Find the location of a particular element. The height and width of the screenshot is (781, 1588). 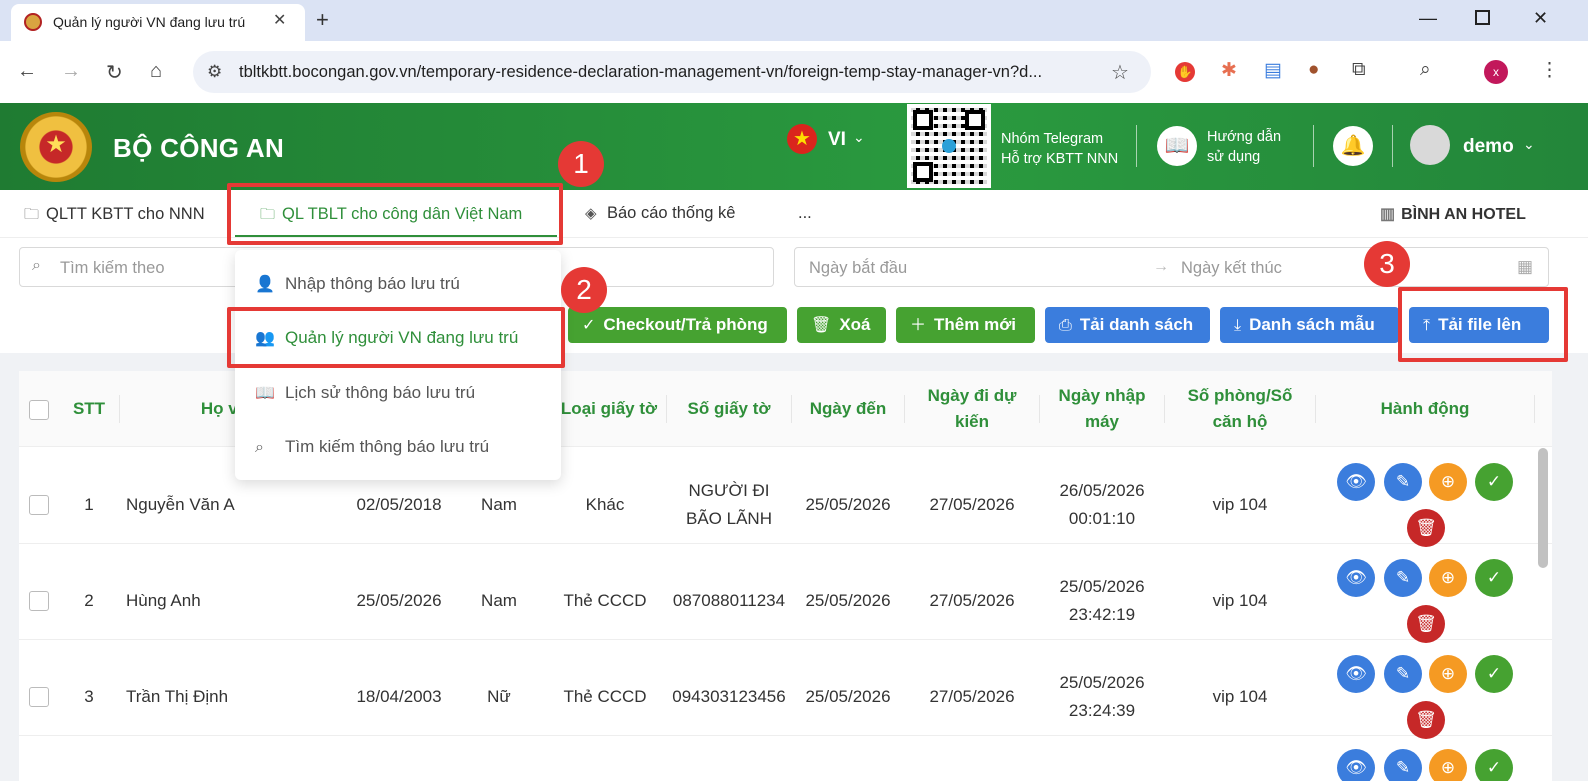

submenu-item-enter-notice: 👤 Nhập thông báo lưu trú is located at coordinates (357, 284).